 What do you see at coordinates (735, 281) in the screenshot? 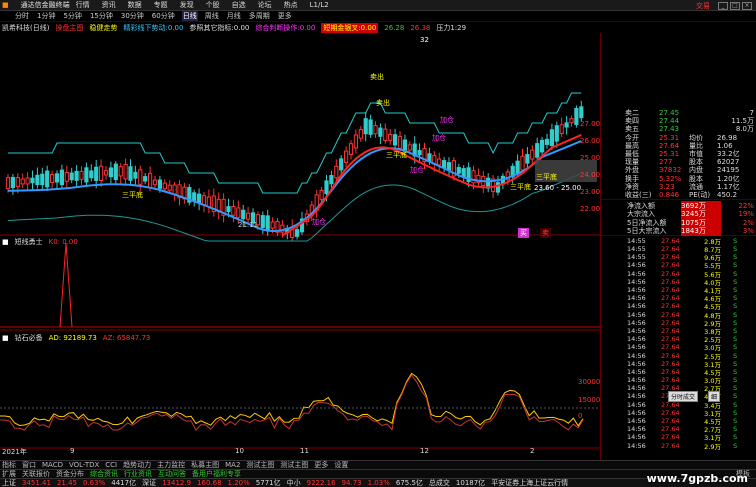
I see `tick-side-5: S` at bounding box center [735, 281].